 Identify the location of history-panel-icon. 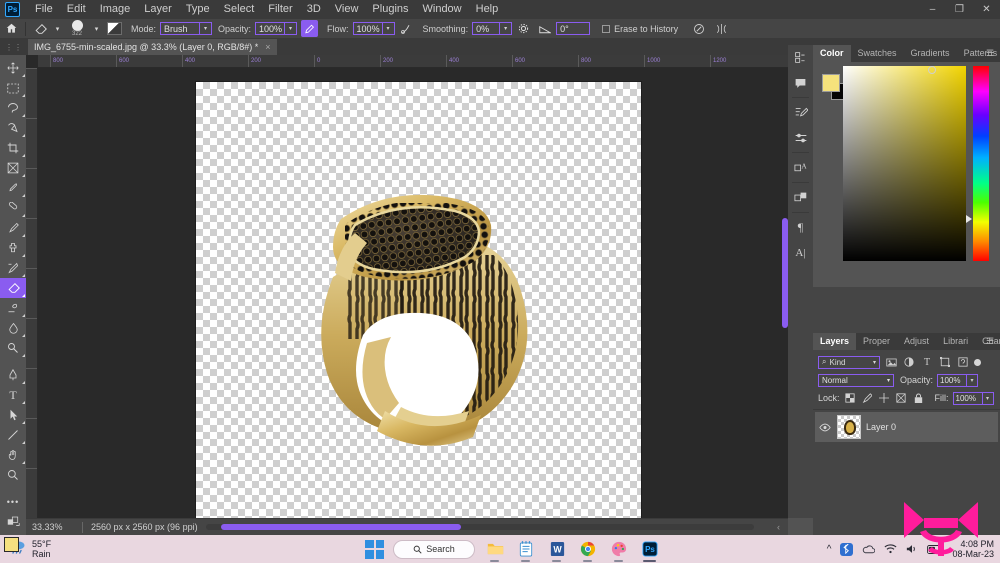
(800, 57).